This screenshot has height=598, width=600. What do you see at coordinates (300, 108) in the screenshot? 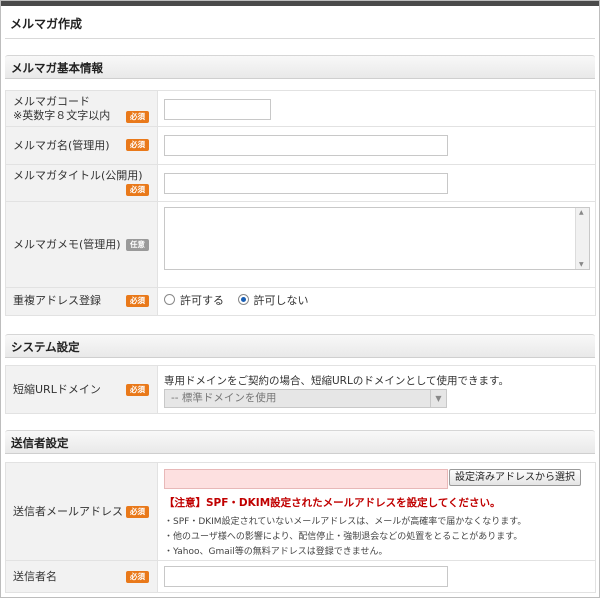
I see `row-mailmag-code: メルマガコード ※英数字８文字以内 必須` at bounding box center [300, 108].